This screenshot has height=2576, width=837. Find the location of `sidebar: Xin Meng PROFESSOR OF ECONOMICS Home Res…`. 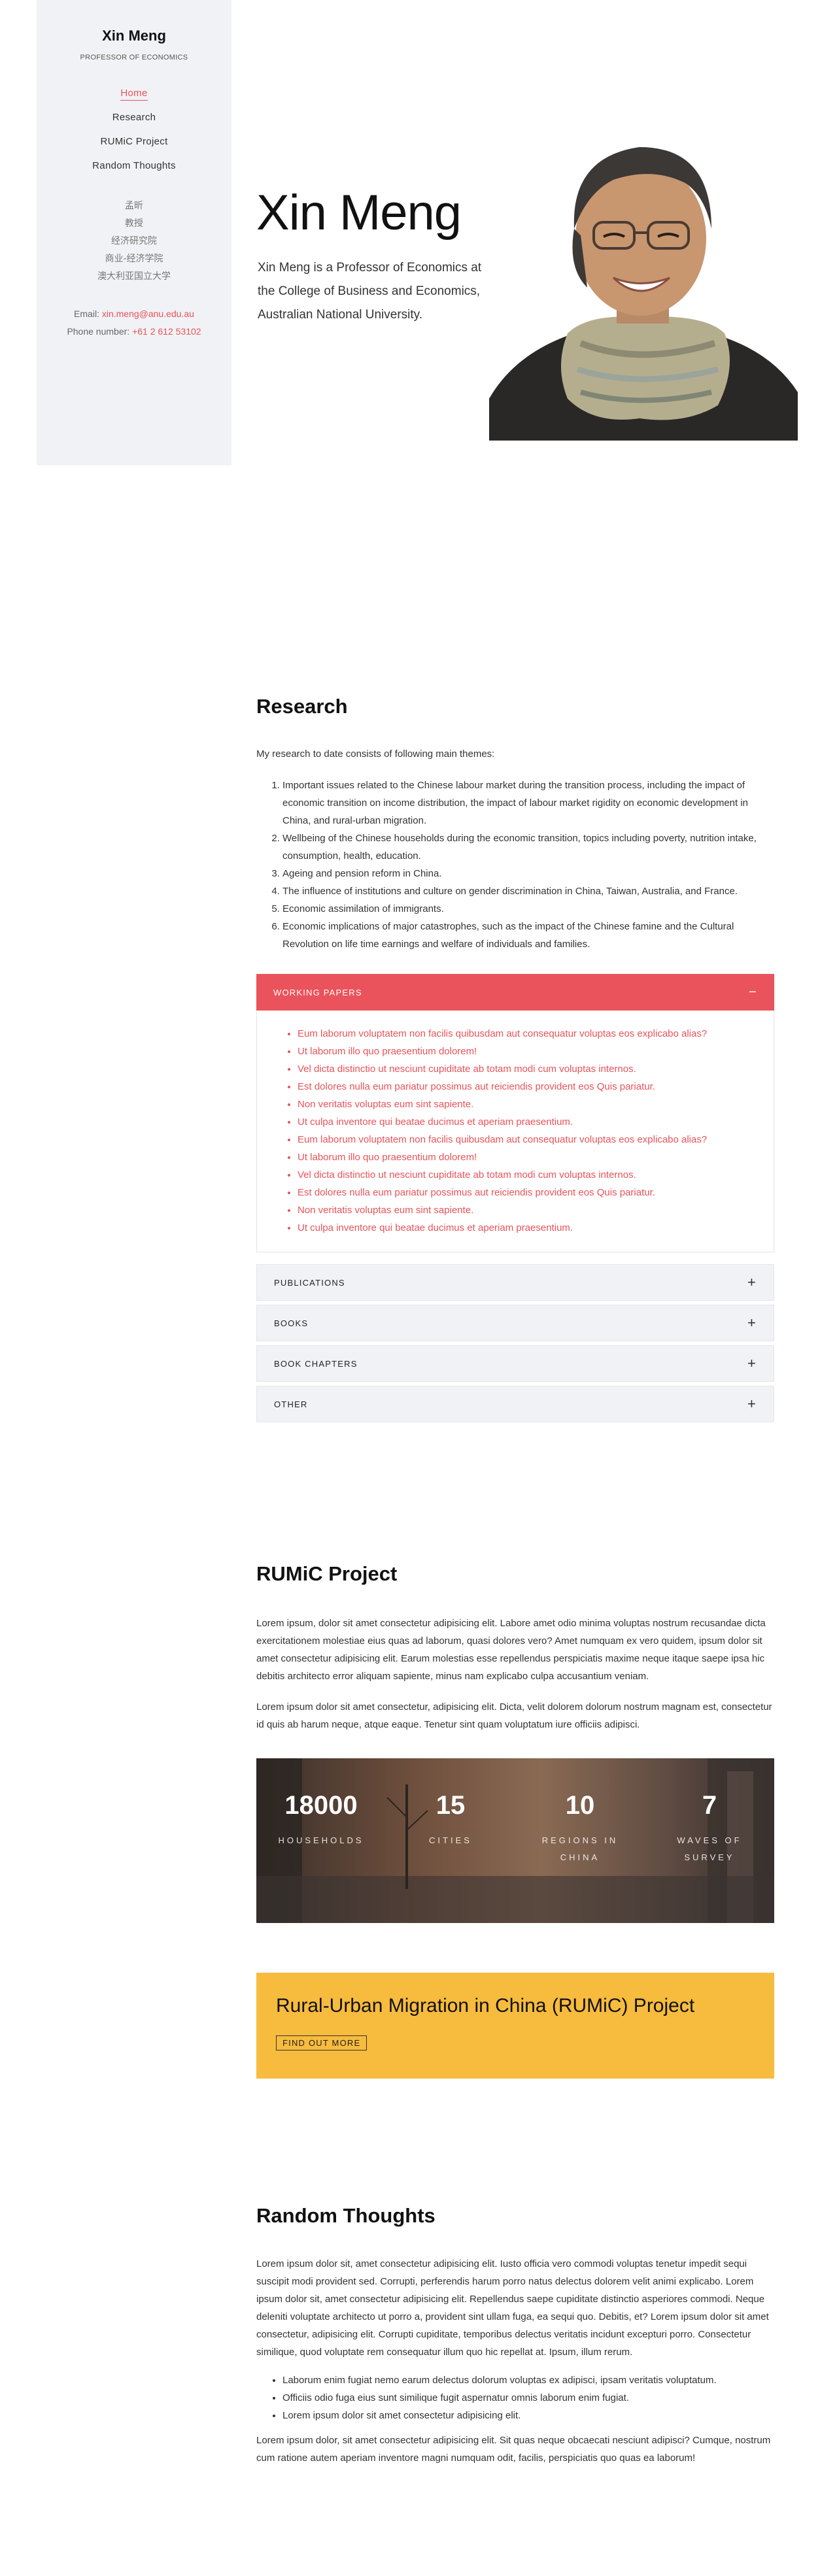

sidebar: Xin Meng PROFESSOR OF ECONOMICS Home Res… is located at coordinates (134, 232).